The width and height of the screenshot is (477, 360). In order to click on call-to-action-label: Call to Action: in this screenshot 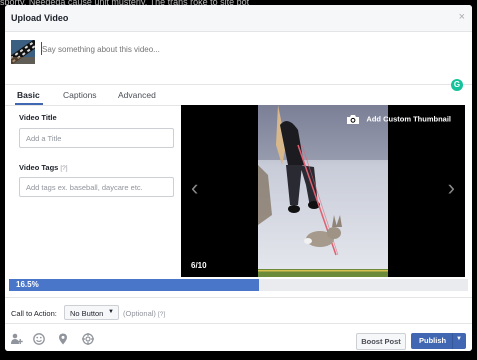, I will do `click(34, 313)`.